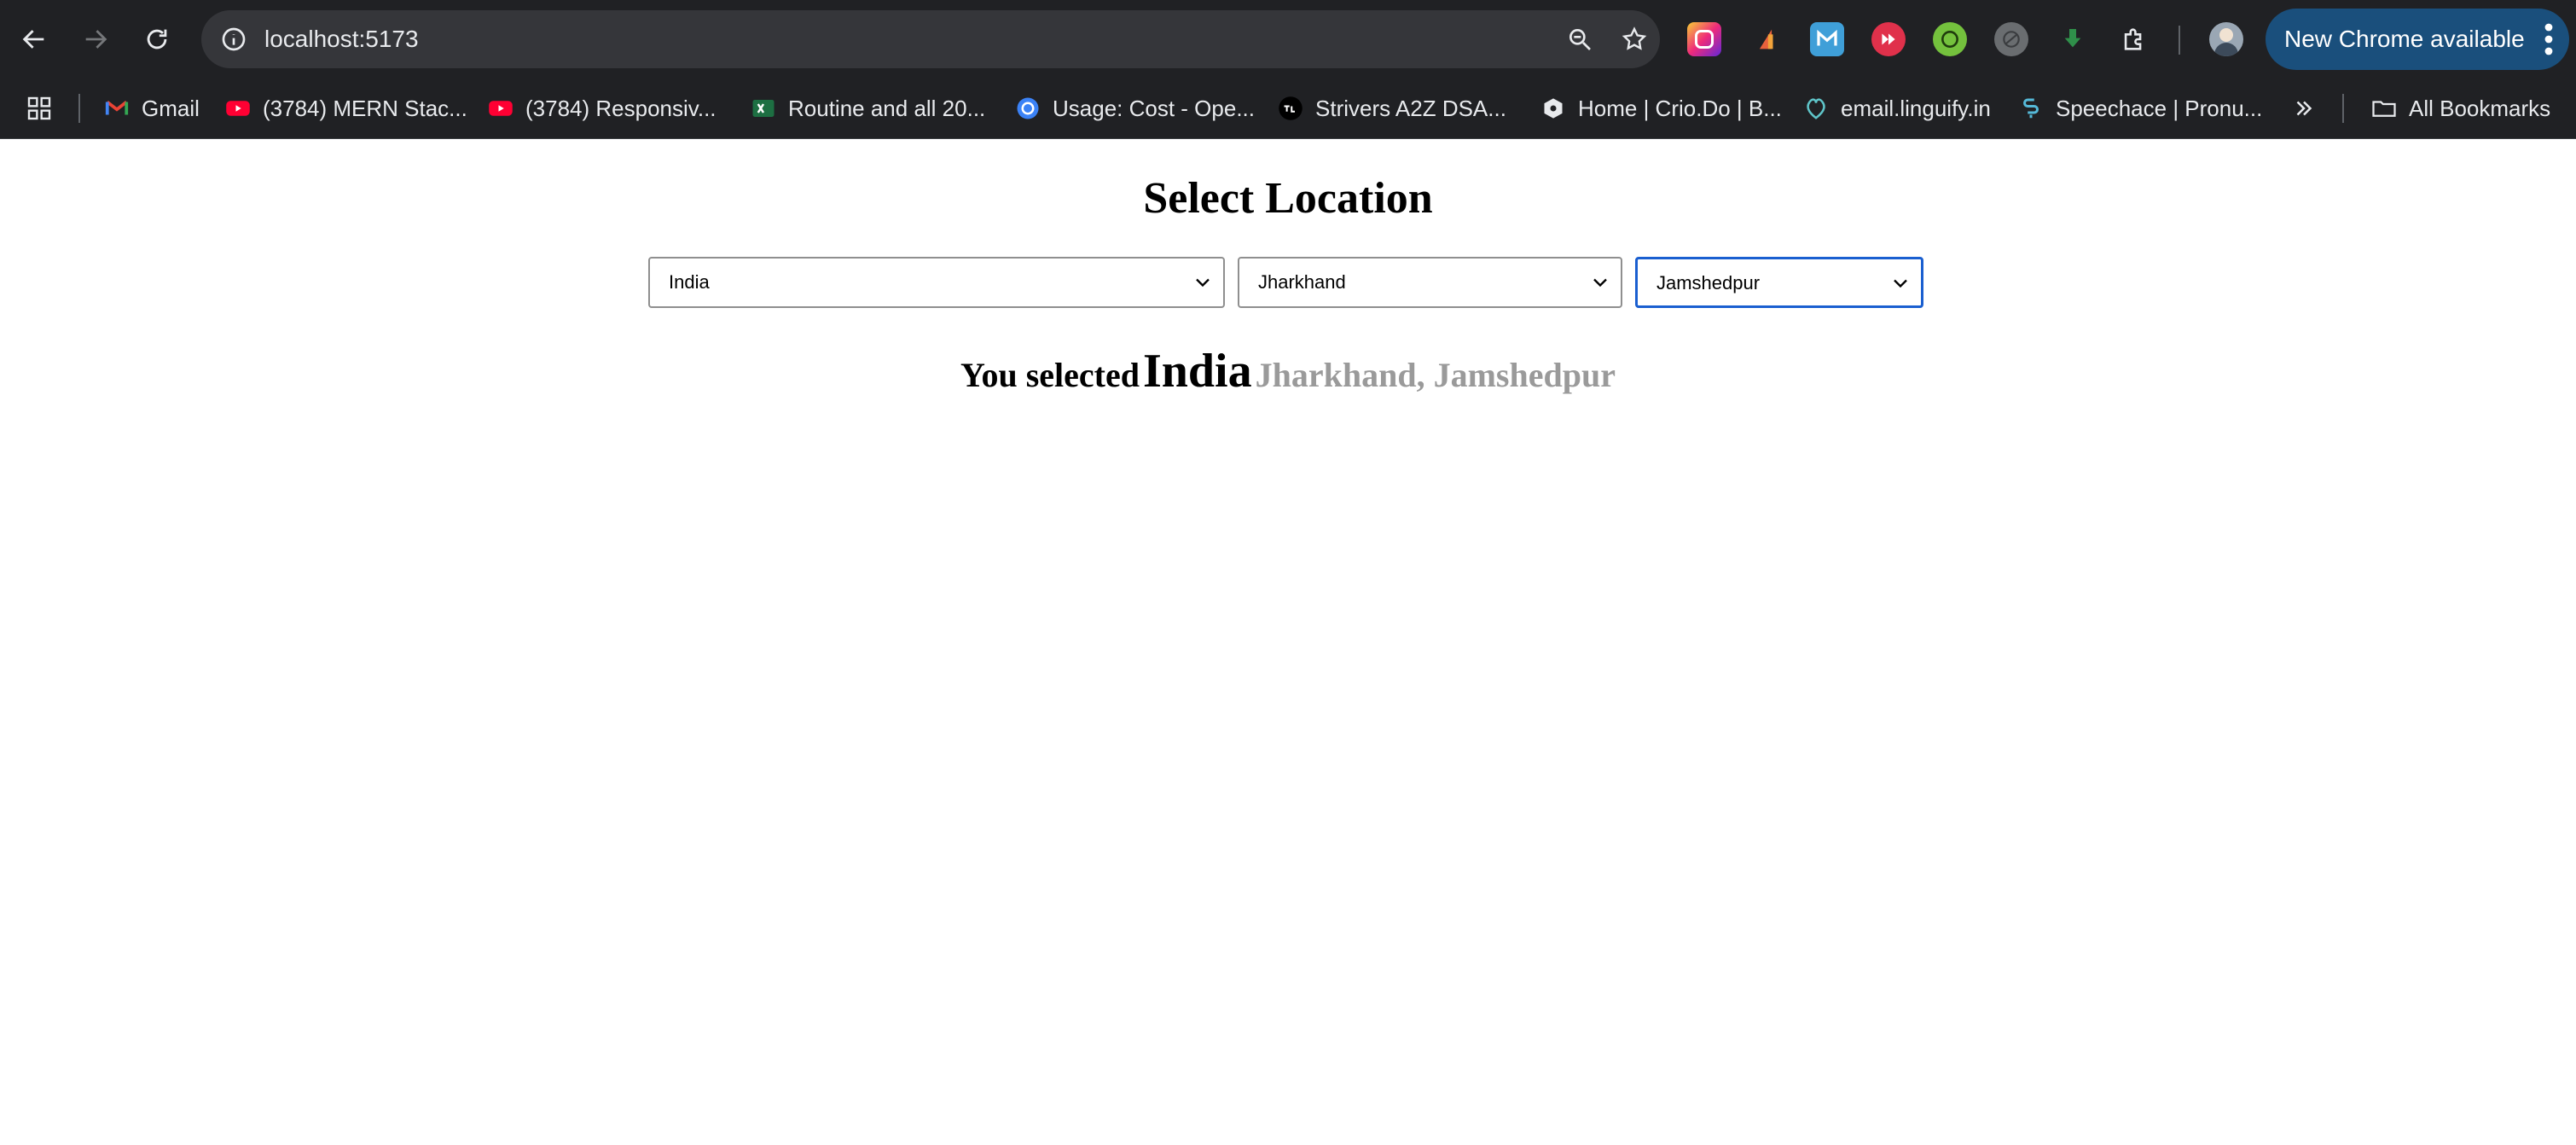  What do you see at coordinates (689, 282) in the screenshot?
I see `country-select-value: India` at bounding box center [689, 282].